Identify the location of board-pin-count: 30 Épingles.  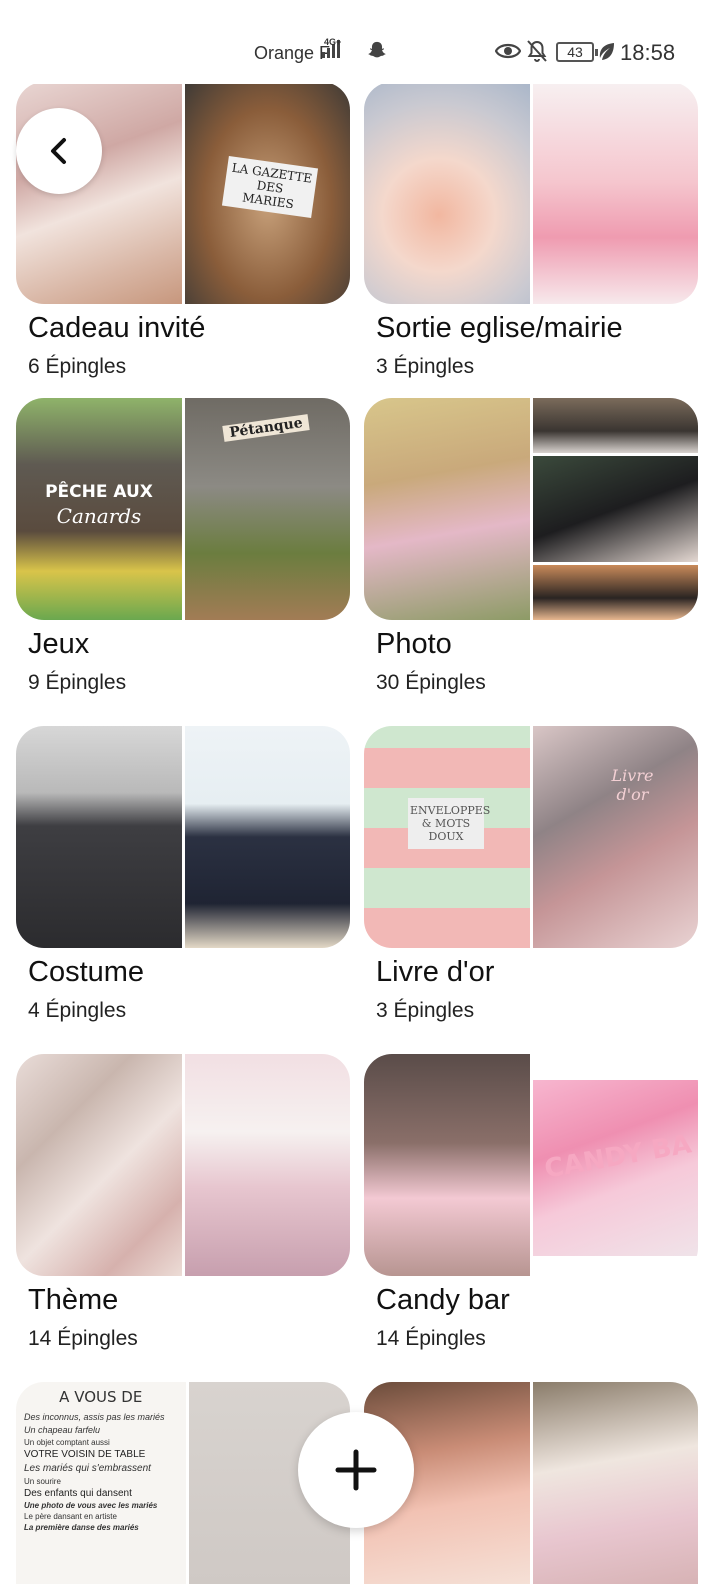
(431, 682).